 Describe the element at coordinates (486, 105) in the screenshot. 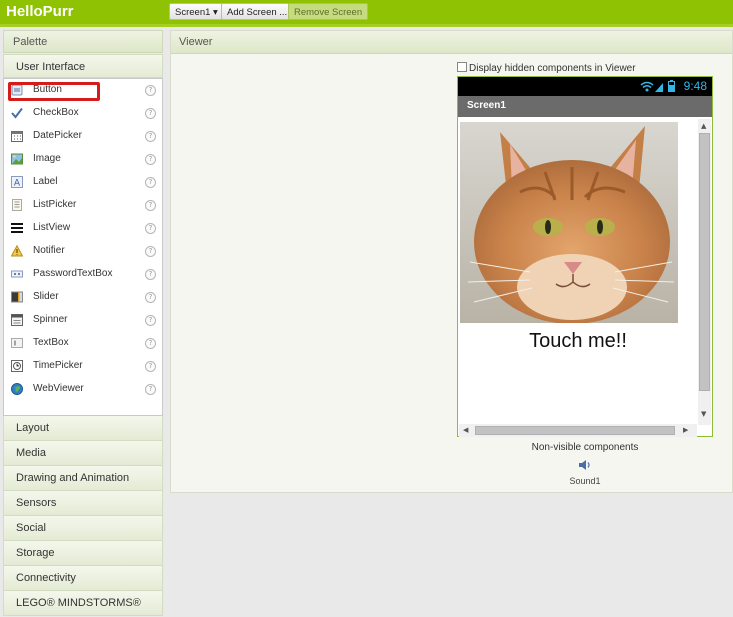

I see `screen-title: Screen1` at that location.